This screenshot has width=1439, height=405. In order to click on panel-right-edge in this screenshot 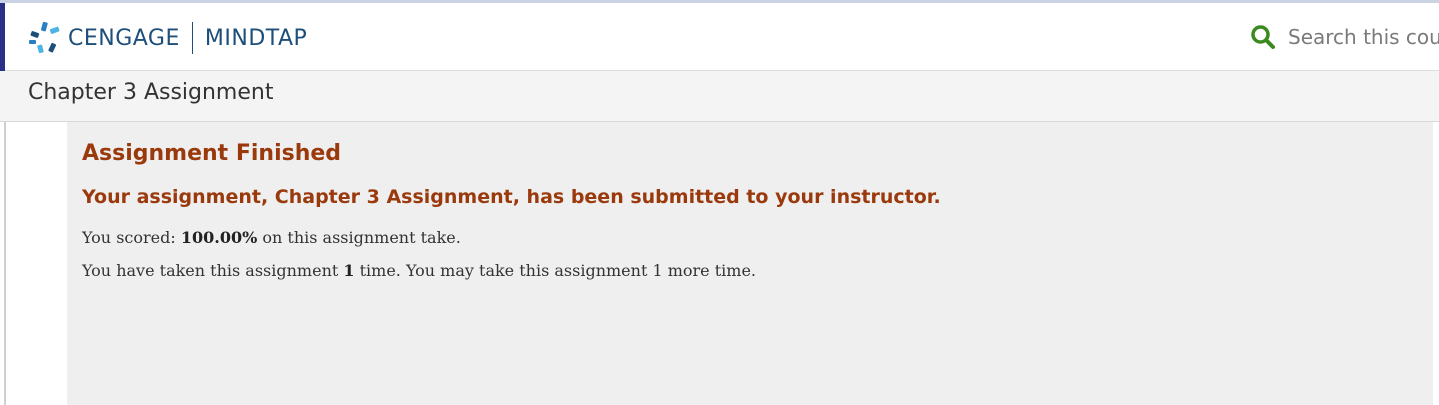, I will do `click(1436, 263)`.